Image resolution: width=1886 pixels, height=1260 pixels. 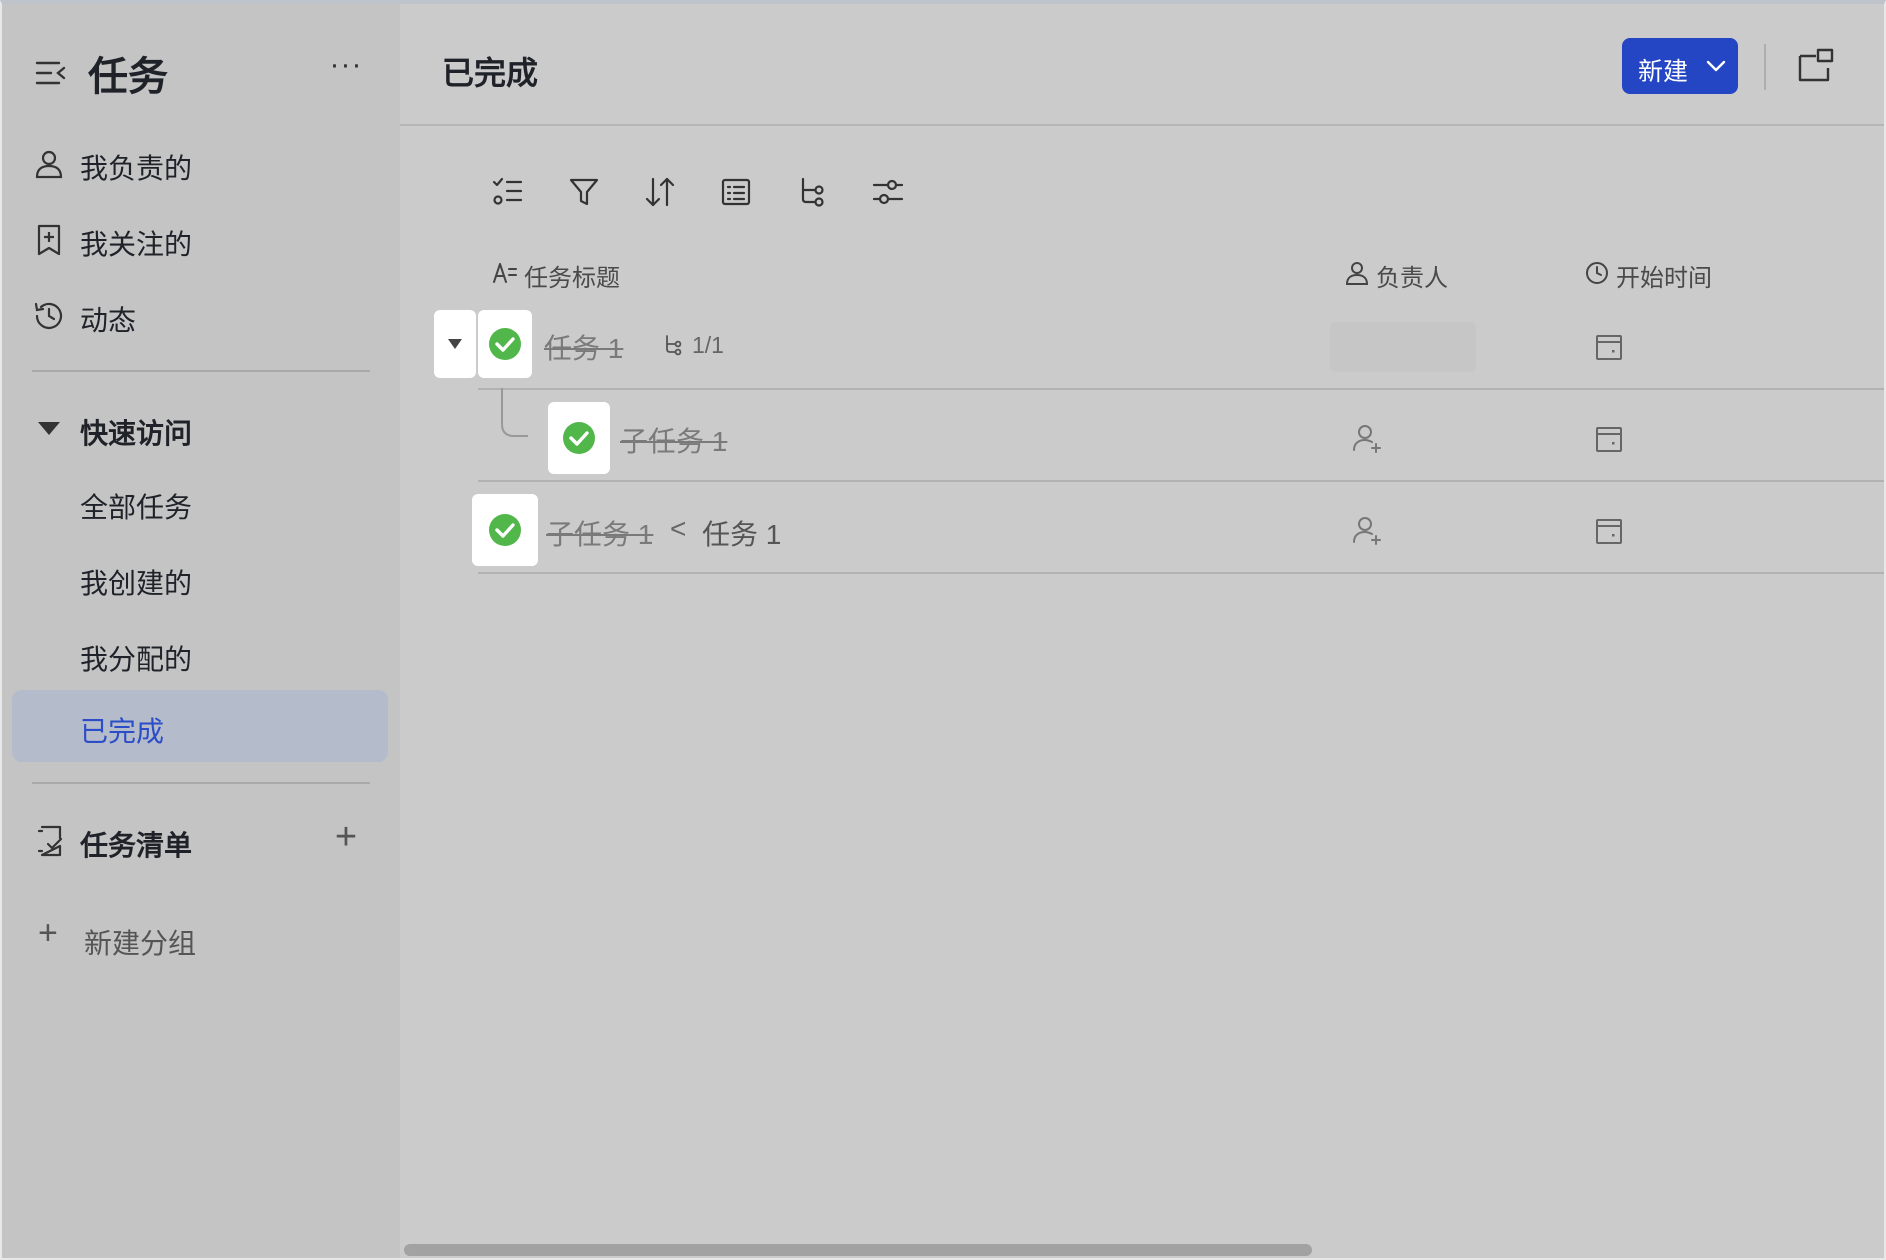 I want to click on sidebar-item-label: 全部任务, so click(x=136, y=507).